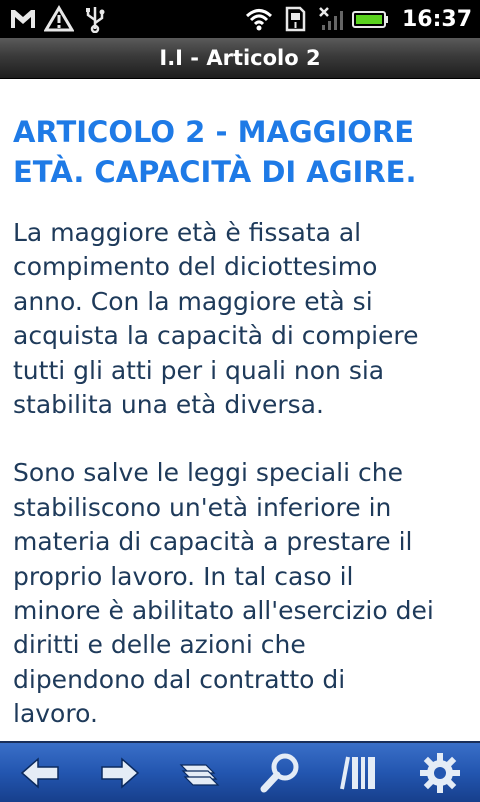 The height and width of the screenshot is (802, 480). Describe the element at coordinates (331, 19) in the screenshot. I see `no-signal-icon` at that location.